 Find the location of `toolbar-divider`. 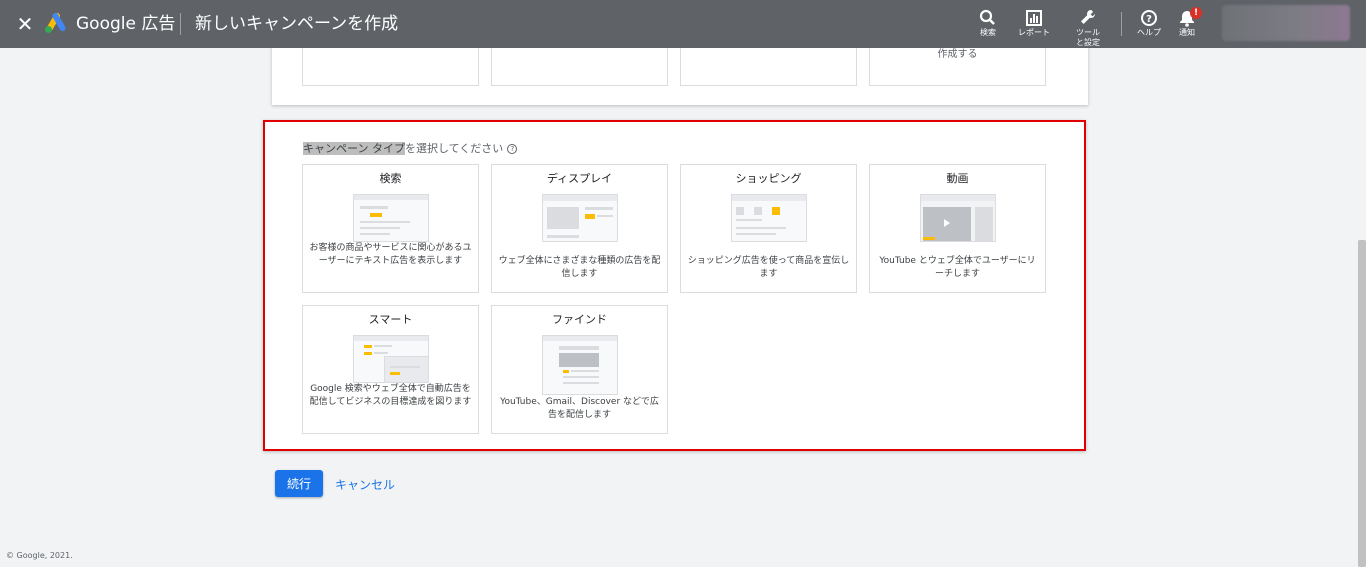

toolbar-divider is located at coordinates (1121, 24).